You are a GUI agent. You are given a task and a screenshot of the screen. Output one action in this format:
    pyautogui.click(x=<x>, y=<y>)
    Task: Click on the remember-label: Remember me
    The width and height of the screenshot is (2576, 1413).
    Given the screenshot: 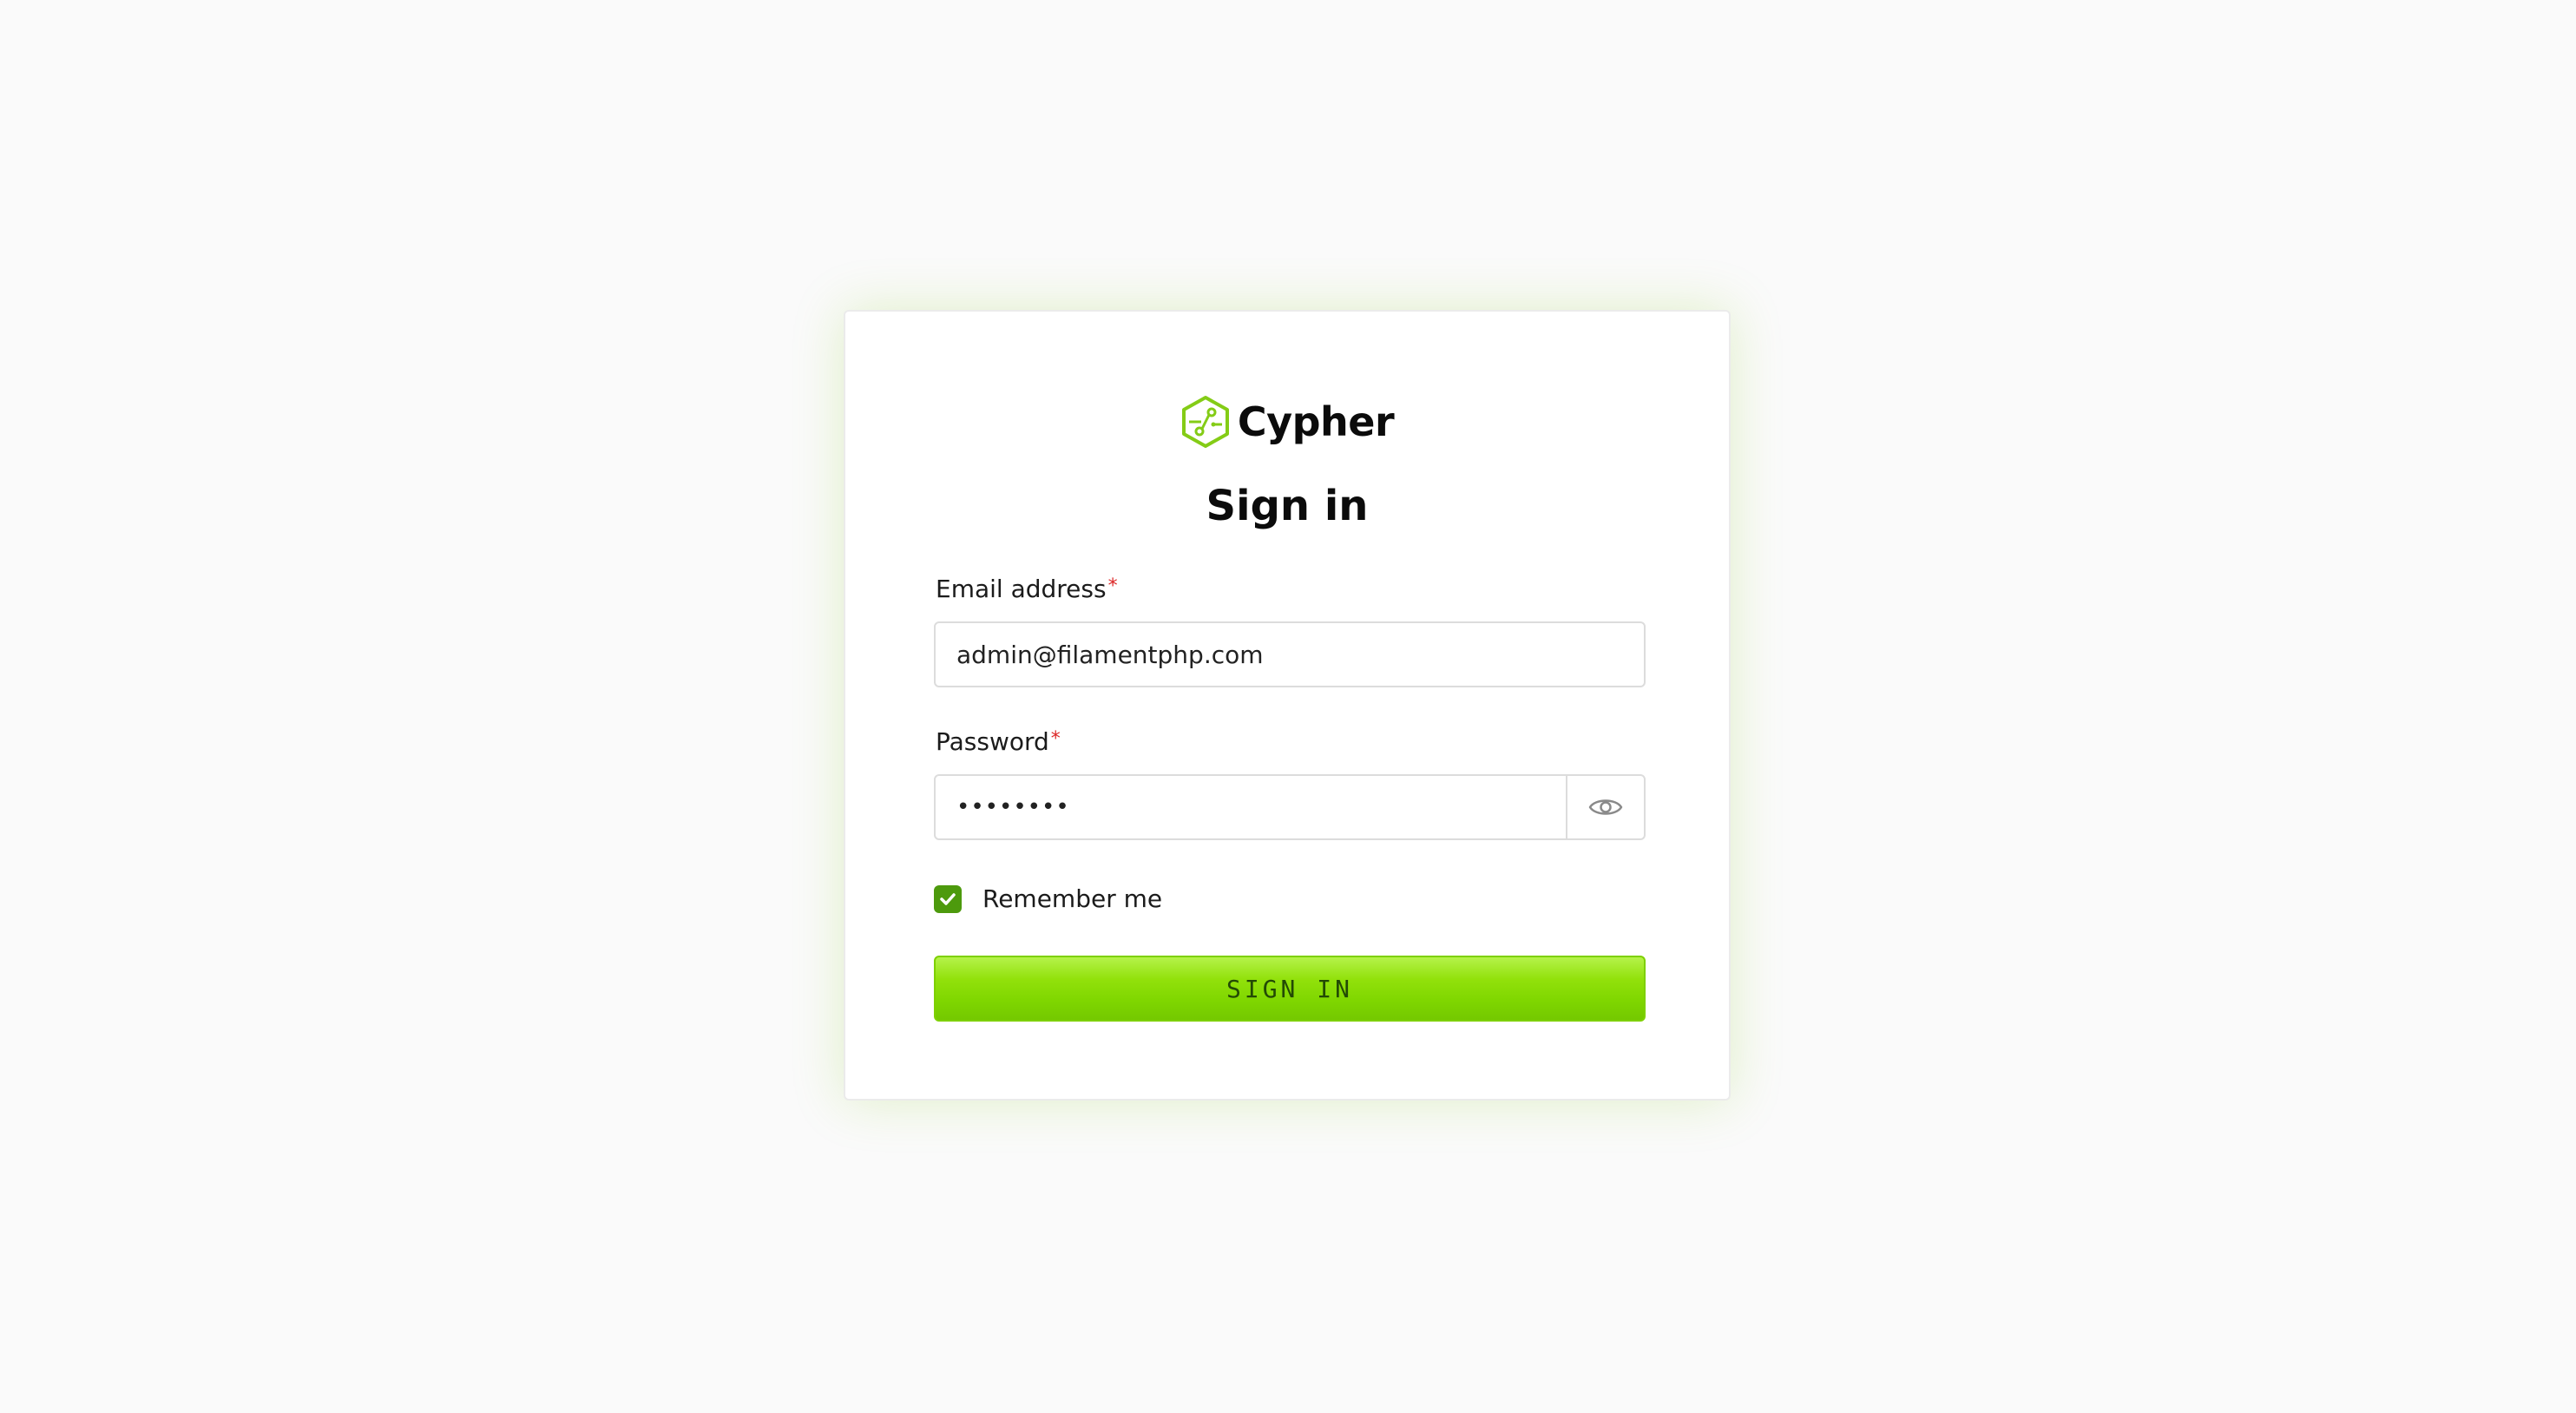 What is the action you would take?
    pyautogui.click(x=1072, y=898)
    